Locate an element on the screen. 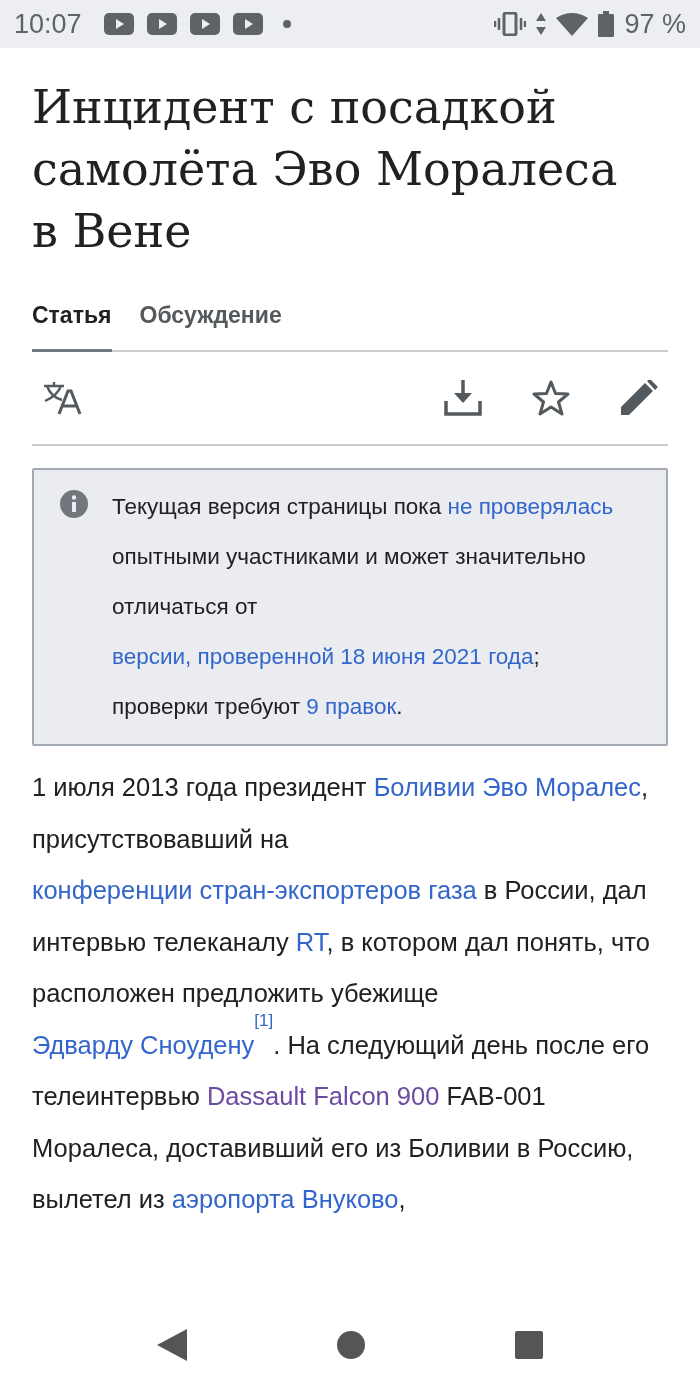 This screenshot has height=1400, width=700. article-link: не проверялась is located at coordinates (530, 506).